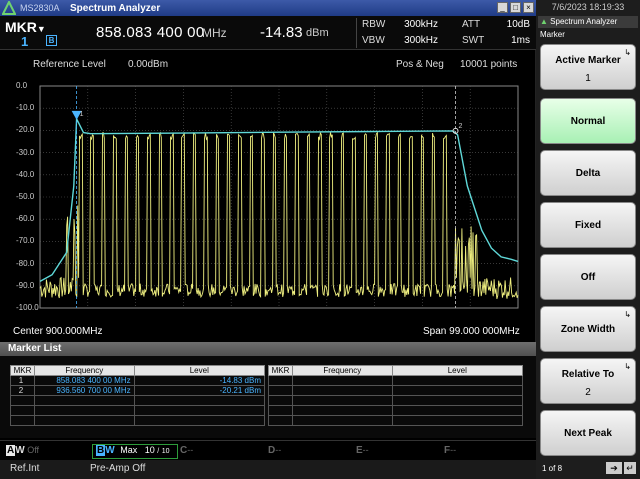 This screenshot has height=479, width=640. Describe the element at coordinates (84, 380) in the screenshot. I see `row-frequency: 858.083 400 00 MHz` at that location.